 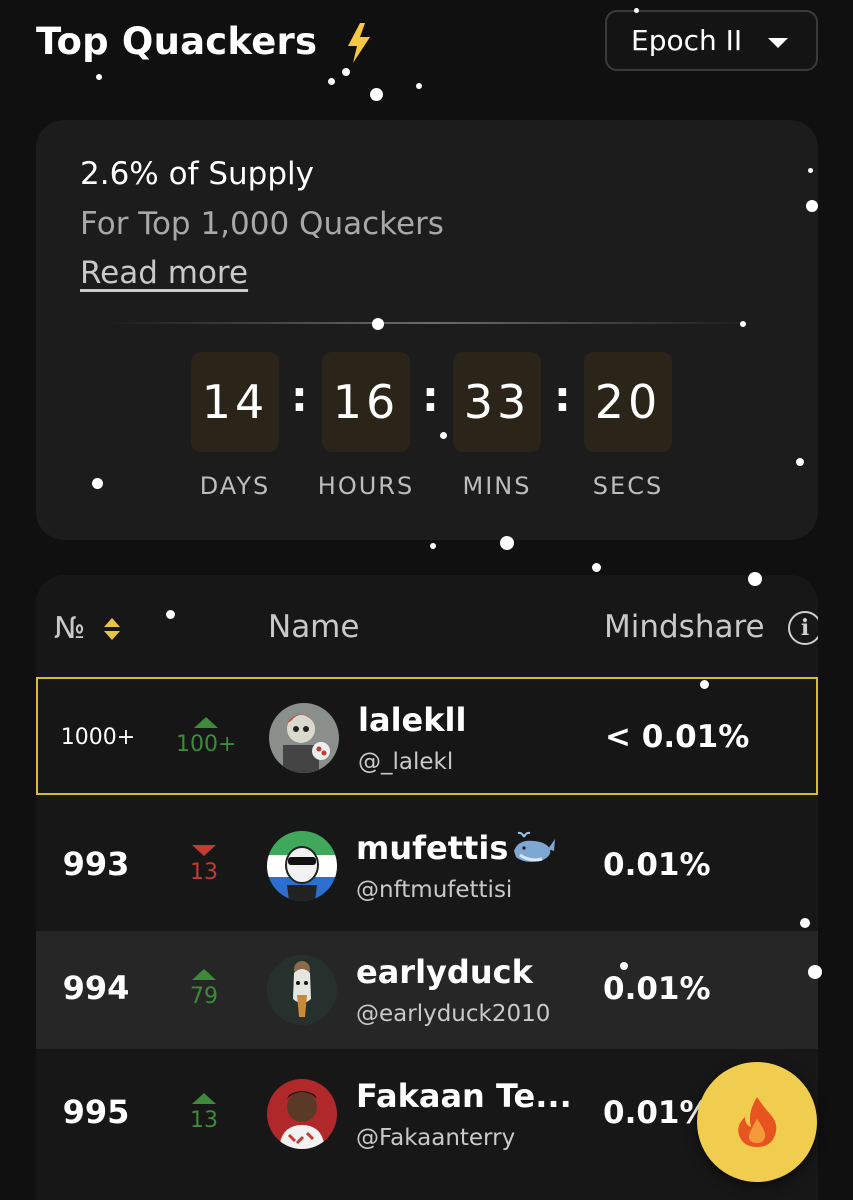 I want to click on info-icon: i, so click(x=803, y=628).